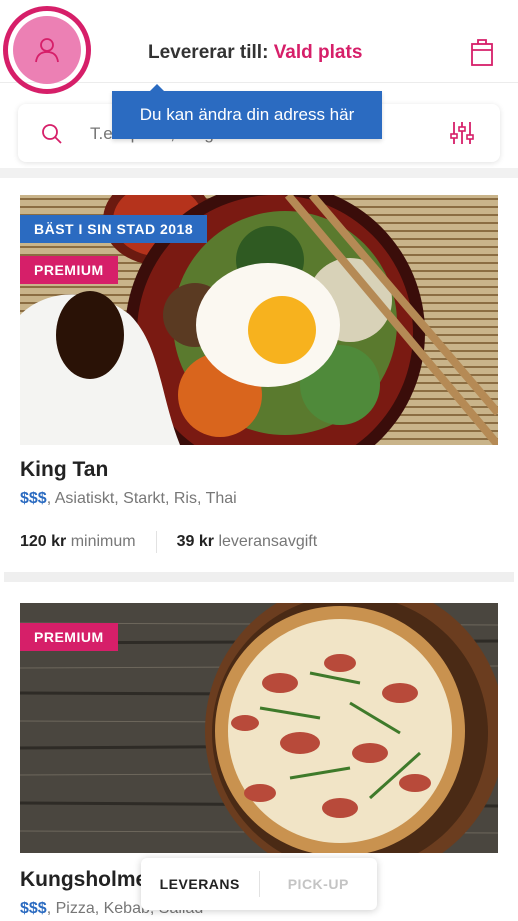 This screenshot has height=921, width=518. I want to click on delivery-fee-label: leveransavgift, so click(268, 541).